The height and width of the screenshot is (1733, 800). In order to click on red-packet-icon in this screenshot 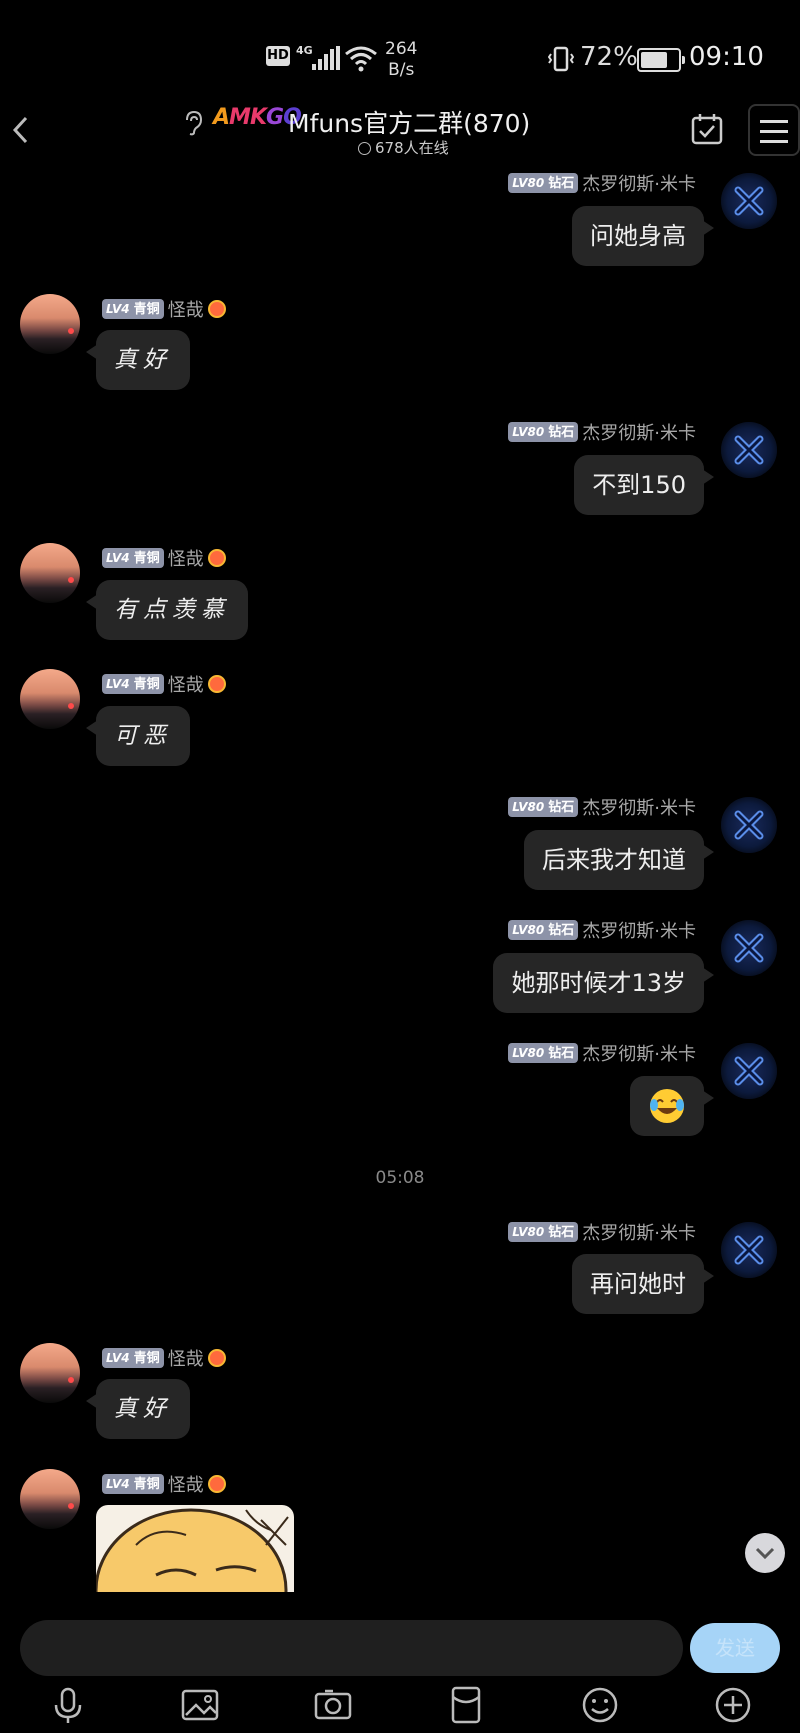, I will do `click(466, 1705)`.